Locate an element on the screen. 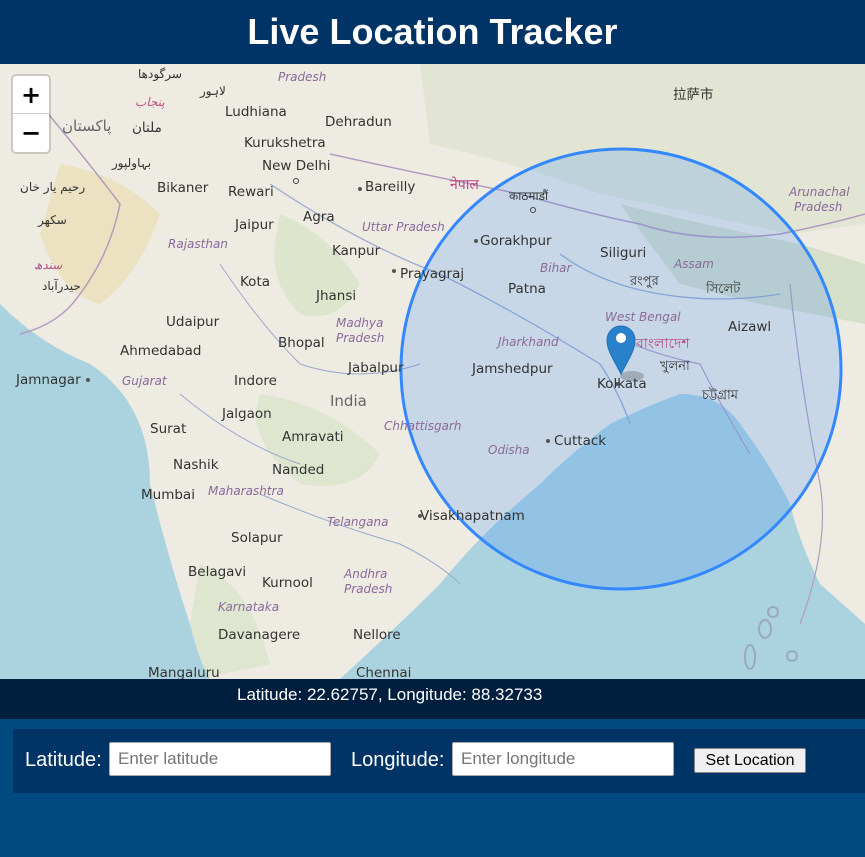 This screenshot has height=857, width=865. map-label: Surat is located at coordinates (168, 429).